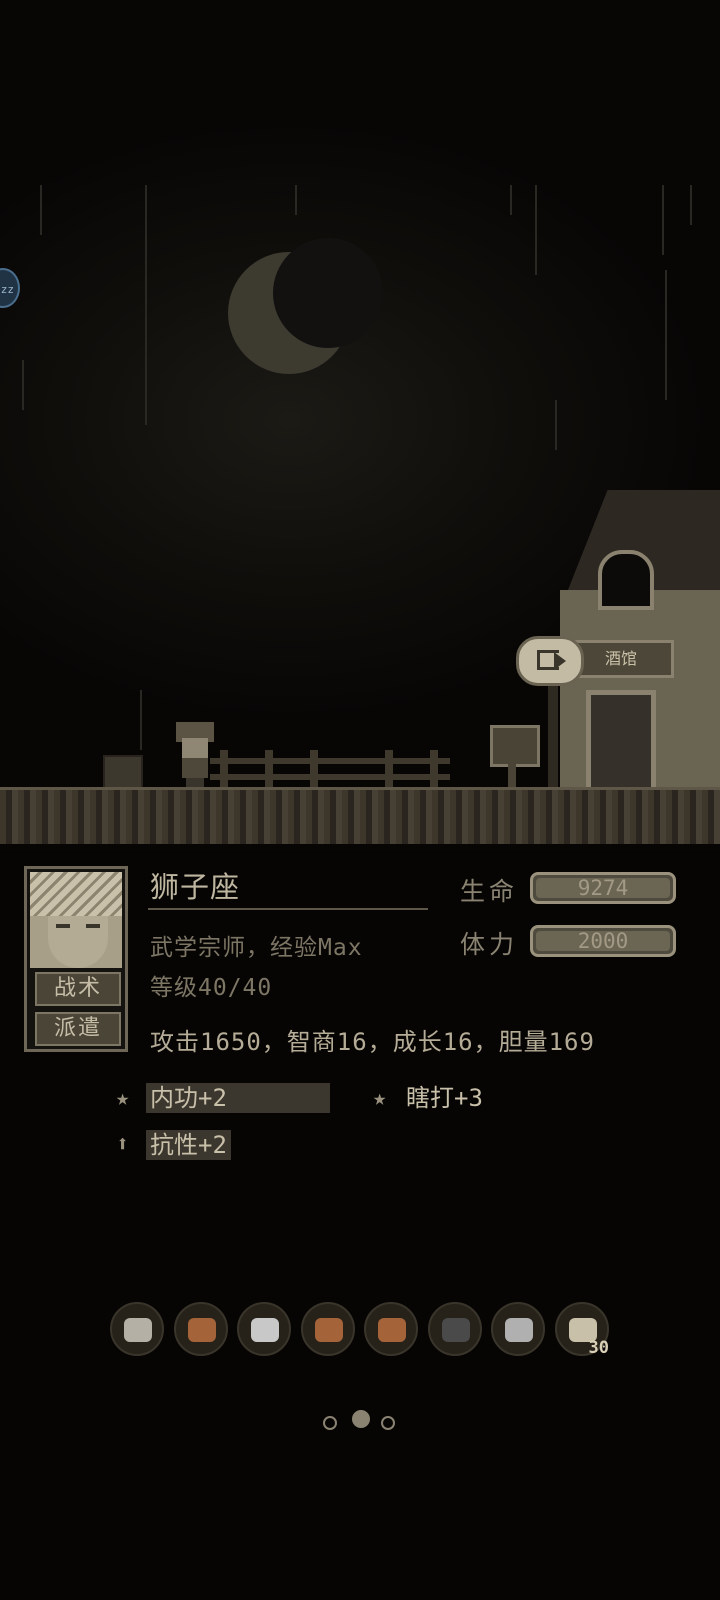 The image size is (720, 1600). What do you see at coordinates (256, 948) in the screenshot?
I see `character-title: 武学宗师，经验Max` at bounding box center [256, 948].